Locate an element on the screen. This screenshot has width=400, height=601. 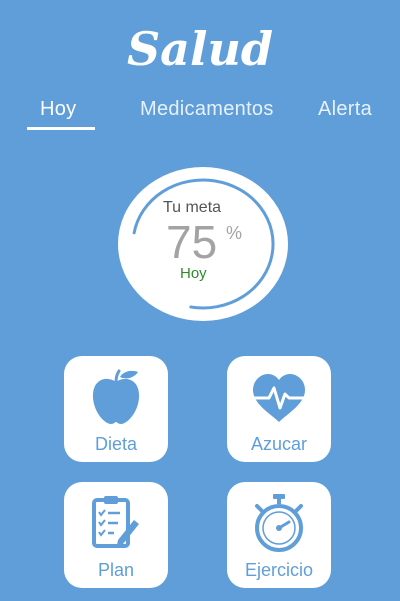
heart-pulse-icon is located at coordinates (279, 398).